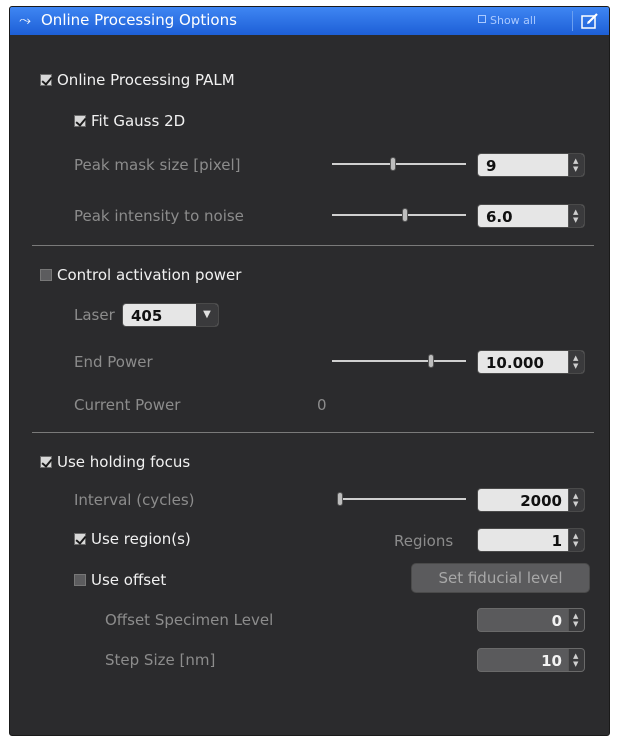 The height and width of the screenshot is (742, 623). Describe the element at coordinates (159, 216) in the screenshot. I see `peak-intensity-label: Peak intensity to noise` at that location.